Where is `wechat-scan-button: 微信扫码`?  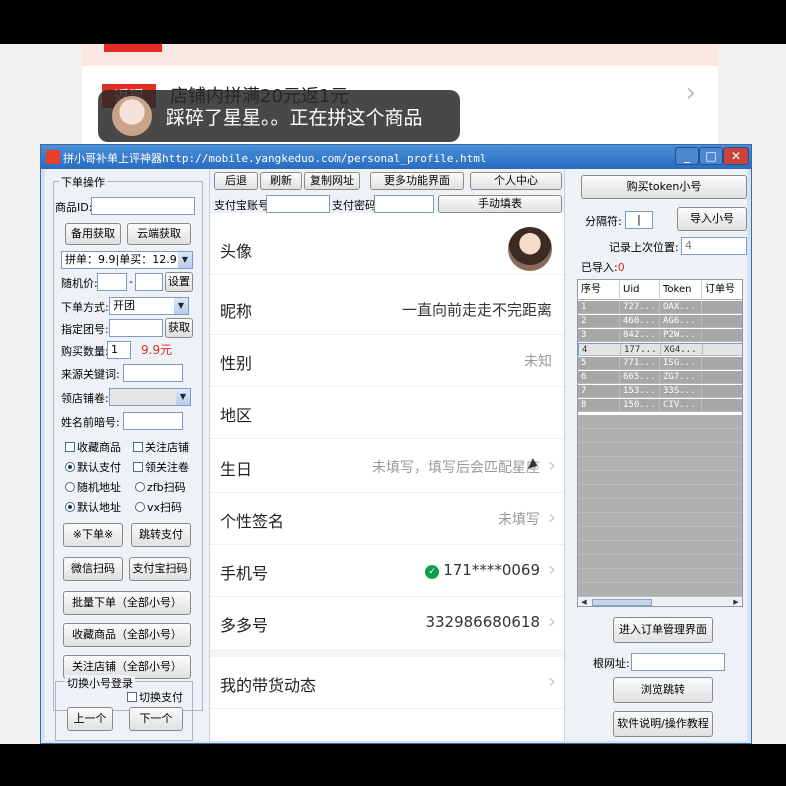
wechat-scan-button: 微信扫码 is located at coordinates (93, 569).